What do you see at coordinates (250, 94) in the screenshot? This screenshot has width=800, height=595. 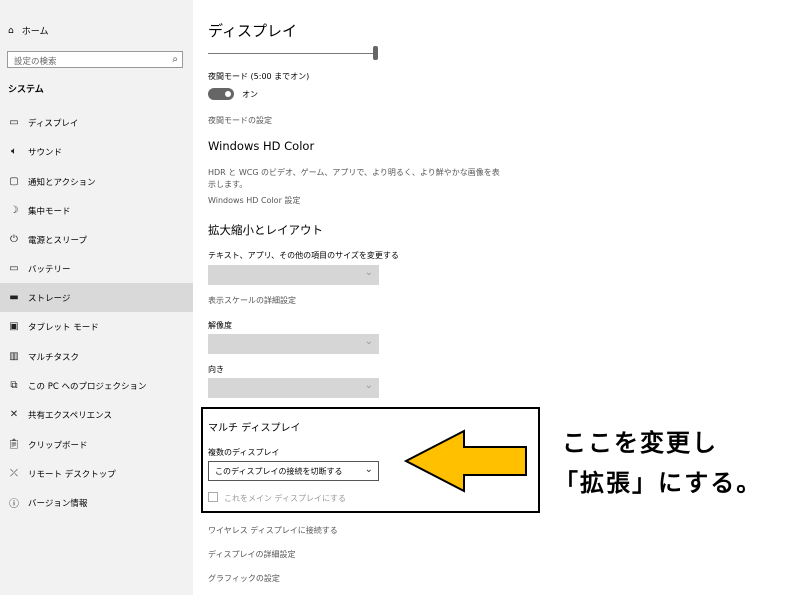 I see `toggle-state: オン` at bounding box center [250, 94].